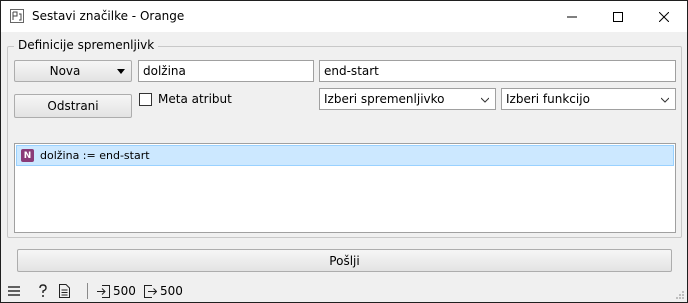  What do you see at coordinates (384, 99) in the screenshot?
I see `select-variable-value: Izberi spremenljivko` at bounding box center [384, 99].